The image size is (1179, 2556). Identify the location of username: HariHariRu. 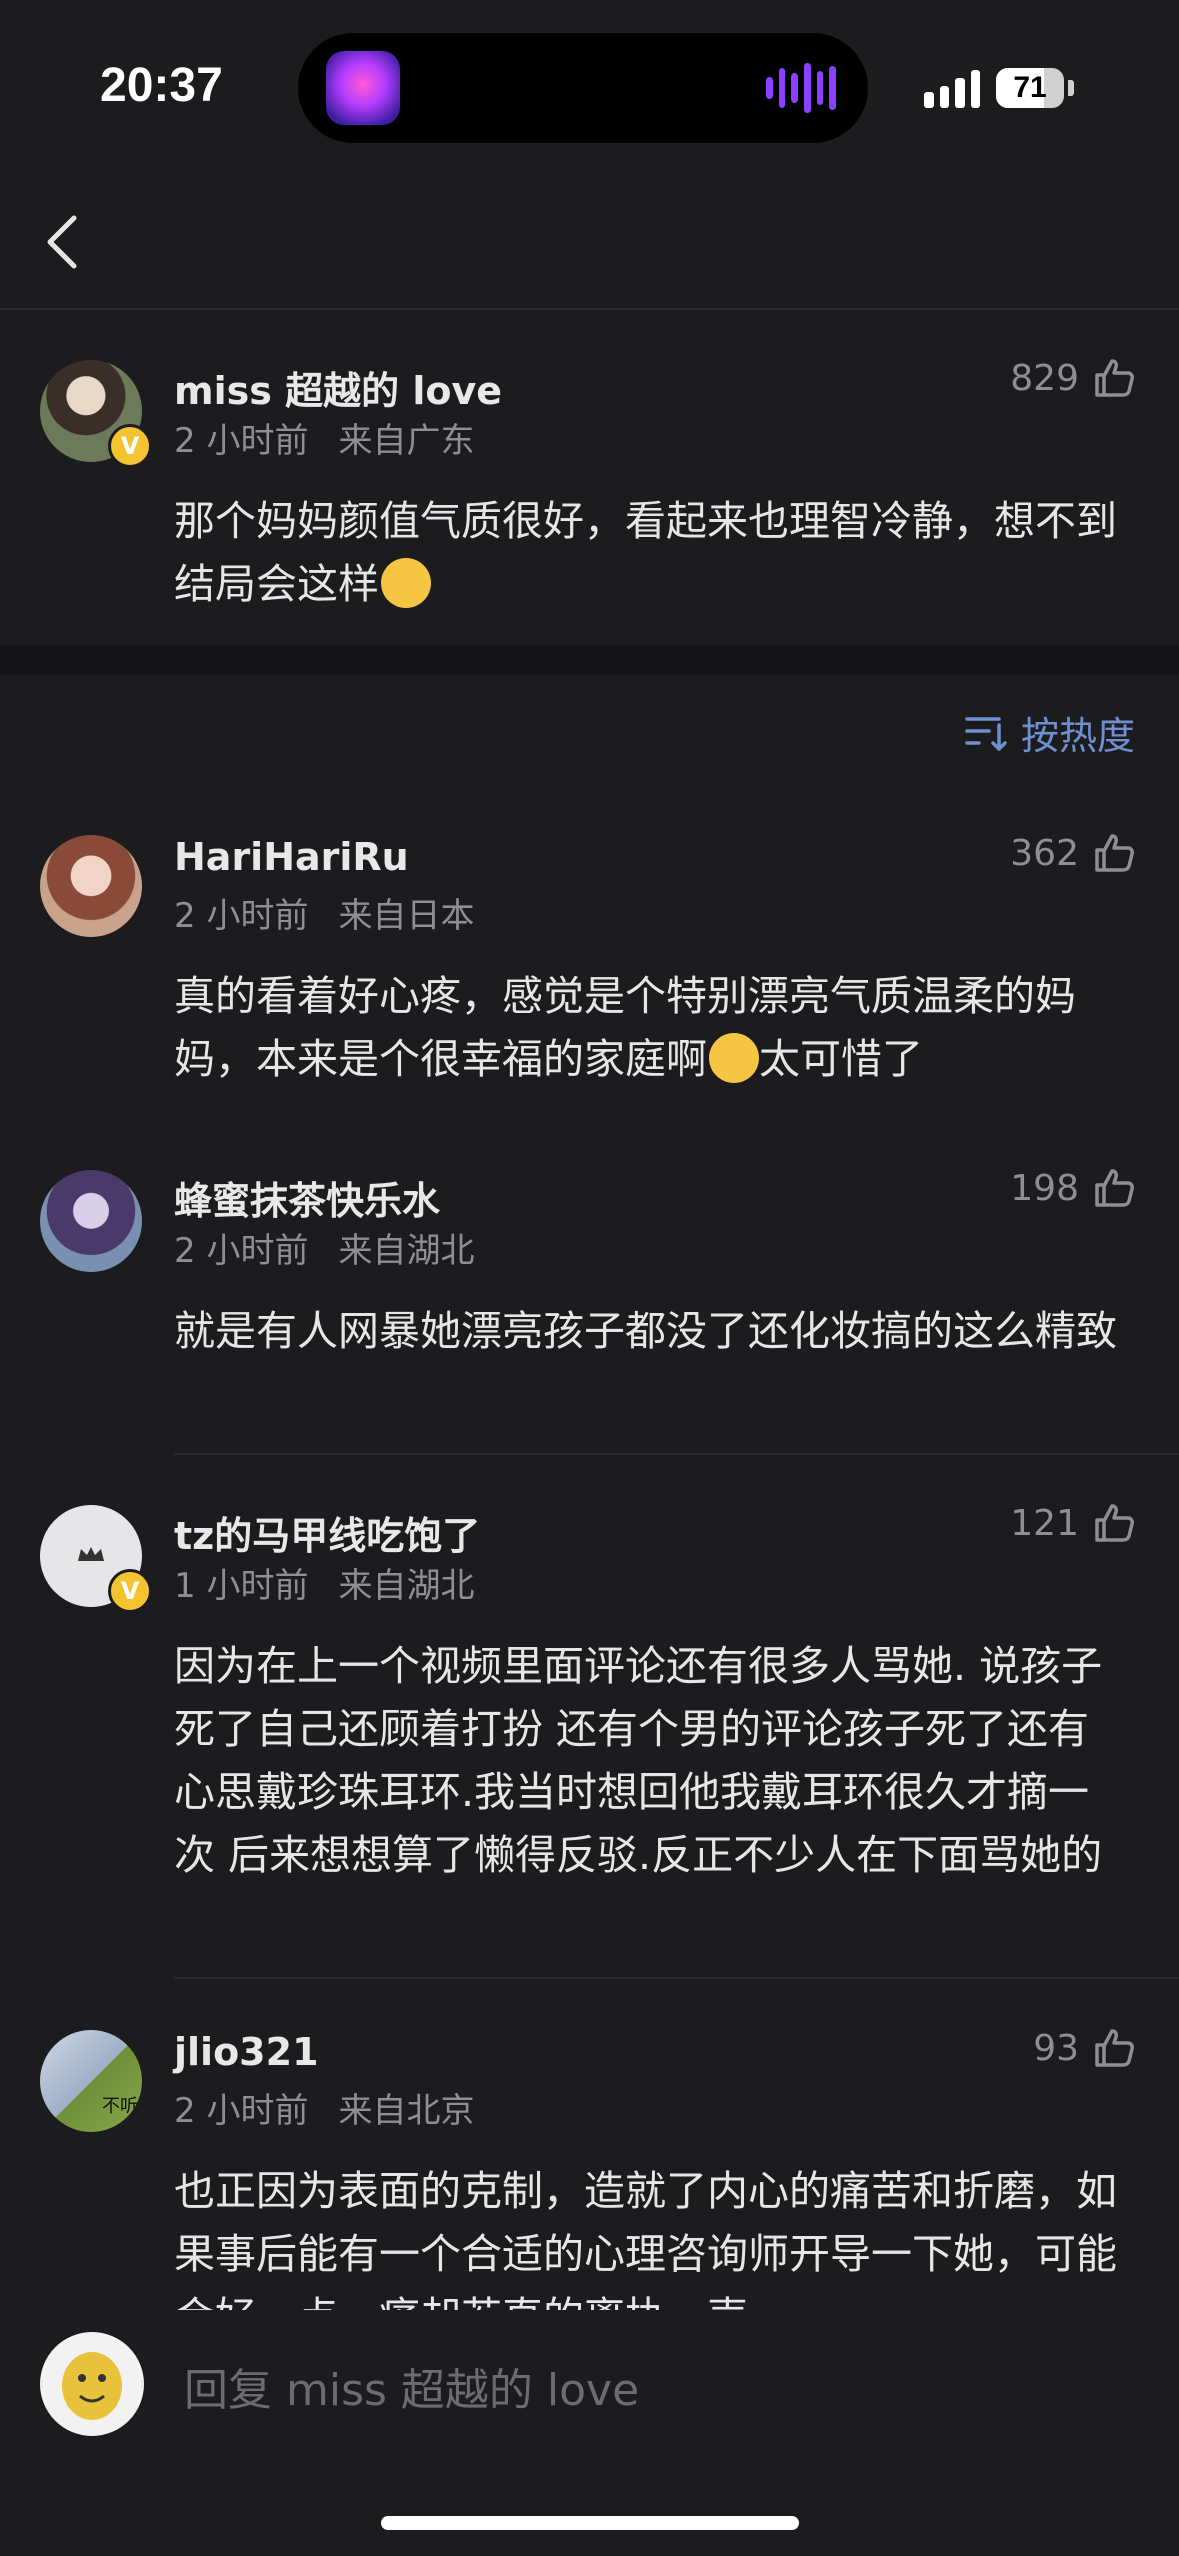
(291, 857).